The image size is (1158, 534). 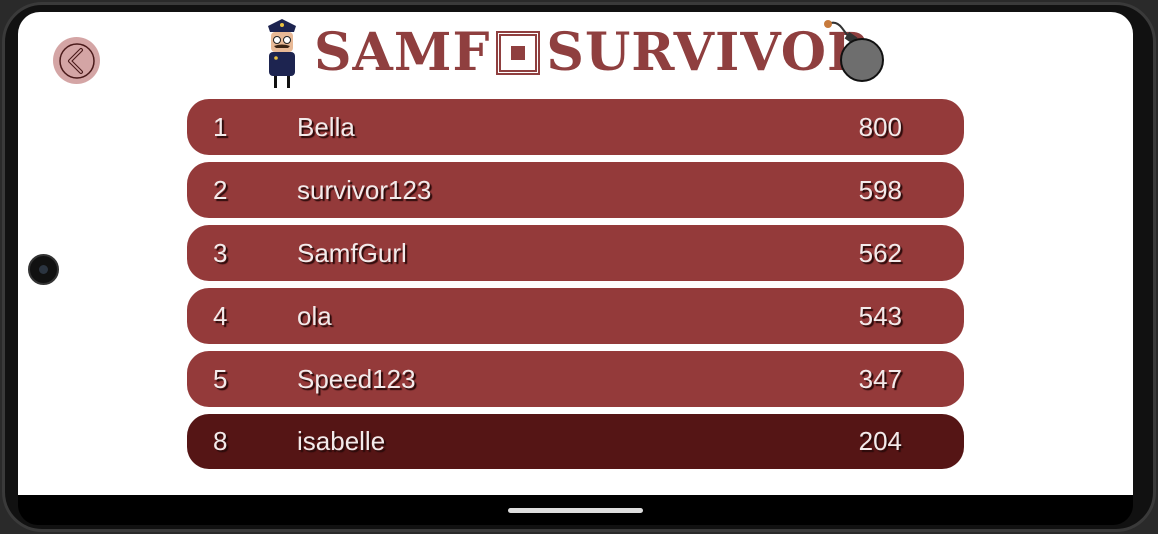 What do you see at coordinates (352, 252) in the screenshot?
I see `player-name: SamfGurl` at bounding box center [352, 252].